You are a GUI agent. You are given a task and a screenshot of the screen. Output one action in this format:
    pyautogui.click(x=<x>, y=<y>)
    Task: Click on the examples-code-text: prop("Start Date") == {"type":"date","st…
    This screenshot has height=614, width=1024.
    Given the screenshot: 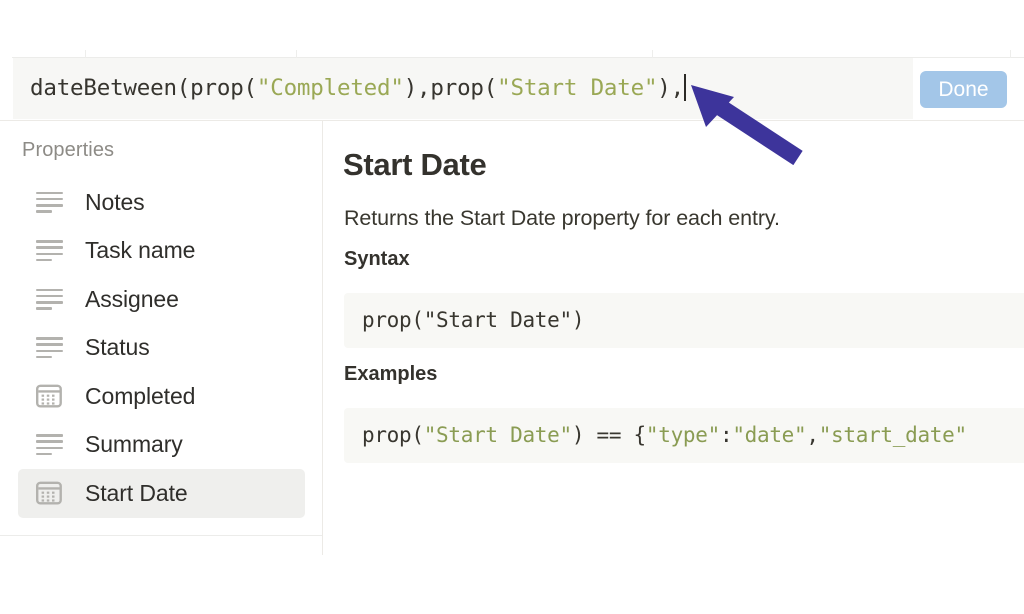 What is the action you would take?
    pyautogui.click(x=664, y=435)
    